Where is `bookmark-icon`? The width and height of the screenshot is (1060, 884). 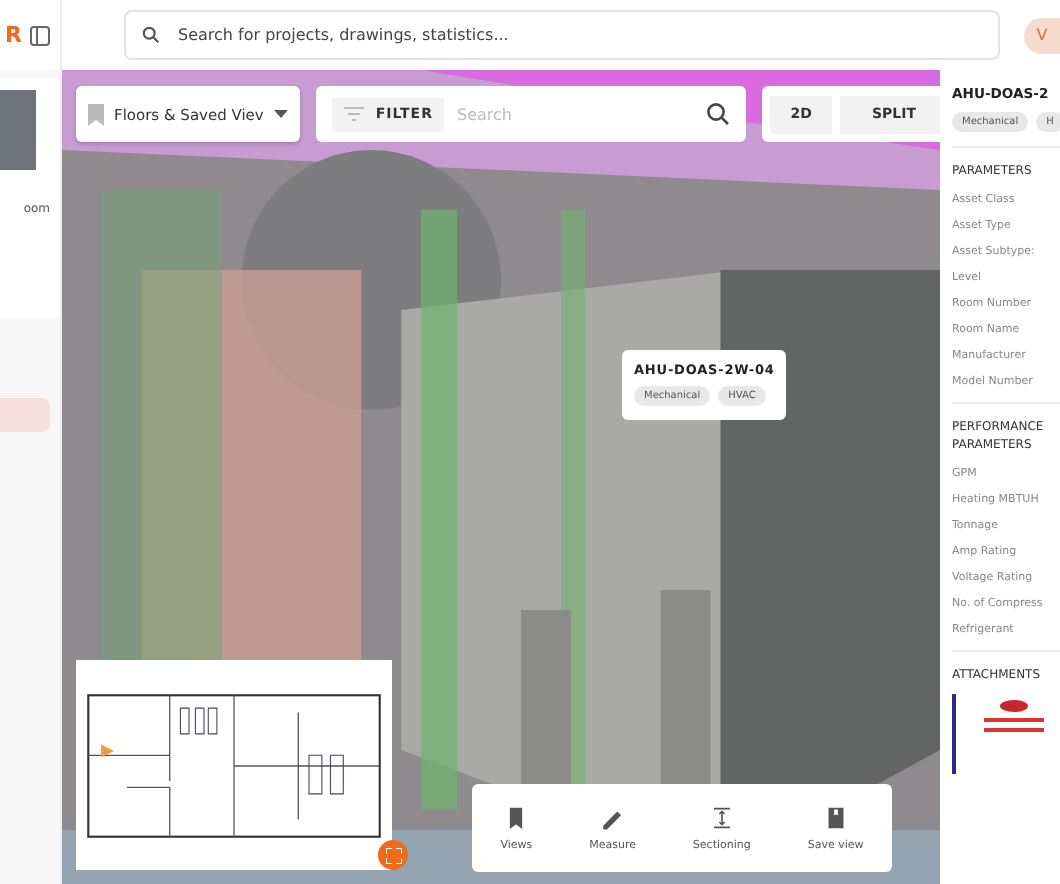 bookmark-icon is located at coordinates (96, 114).